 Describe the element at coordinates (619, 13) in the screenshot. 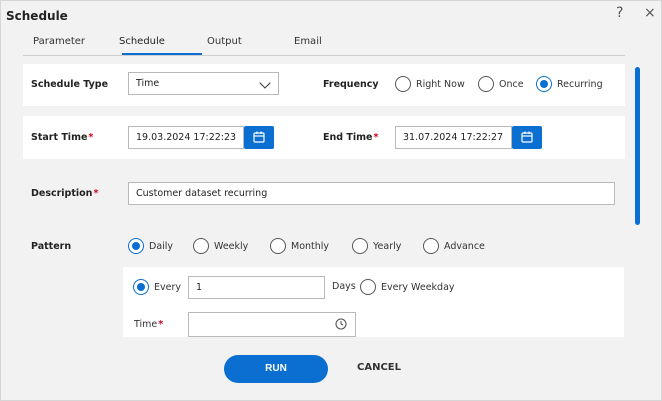

I see `help-icon: ?` at that location.